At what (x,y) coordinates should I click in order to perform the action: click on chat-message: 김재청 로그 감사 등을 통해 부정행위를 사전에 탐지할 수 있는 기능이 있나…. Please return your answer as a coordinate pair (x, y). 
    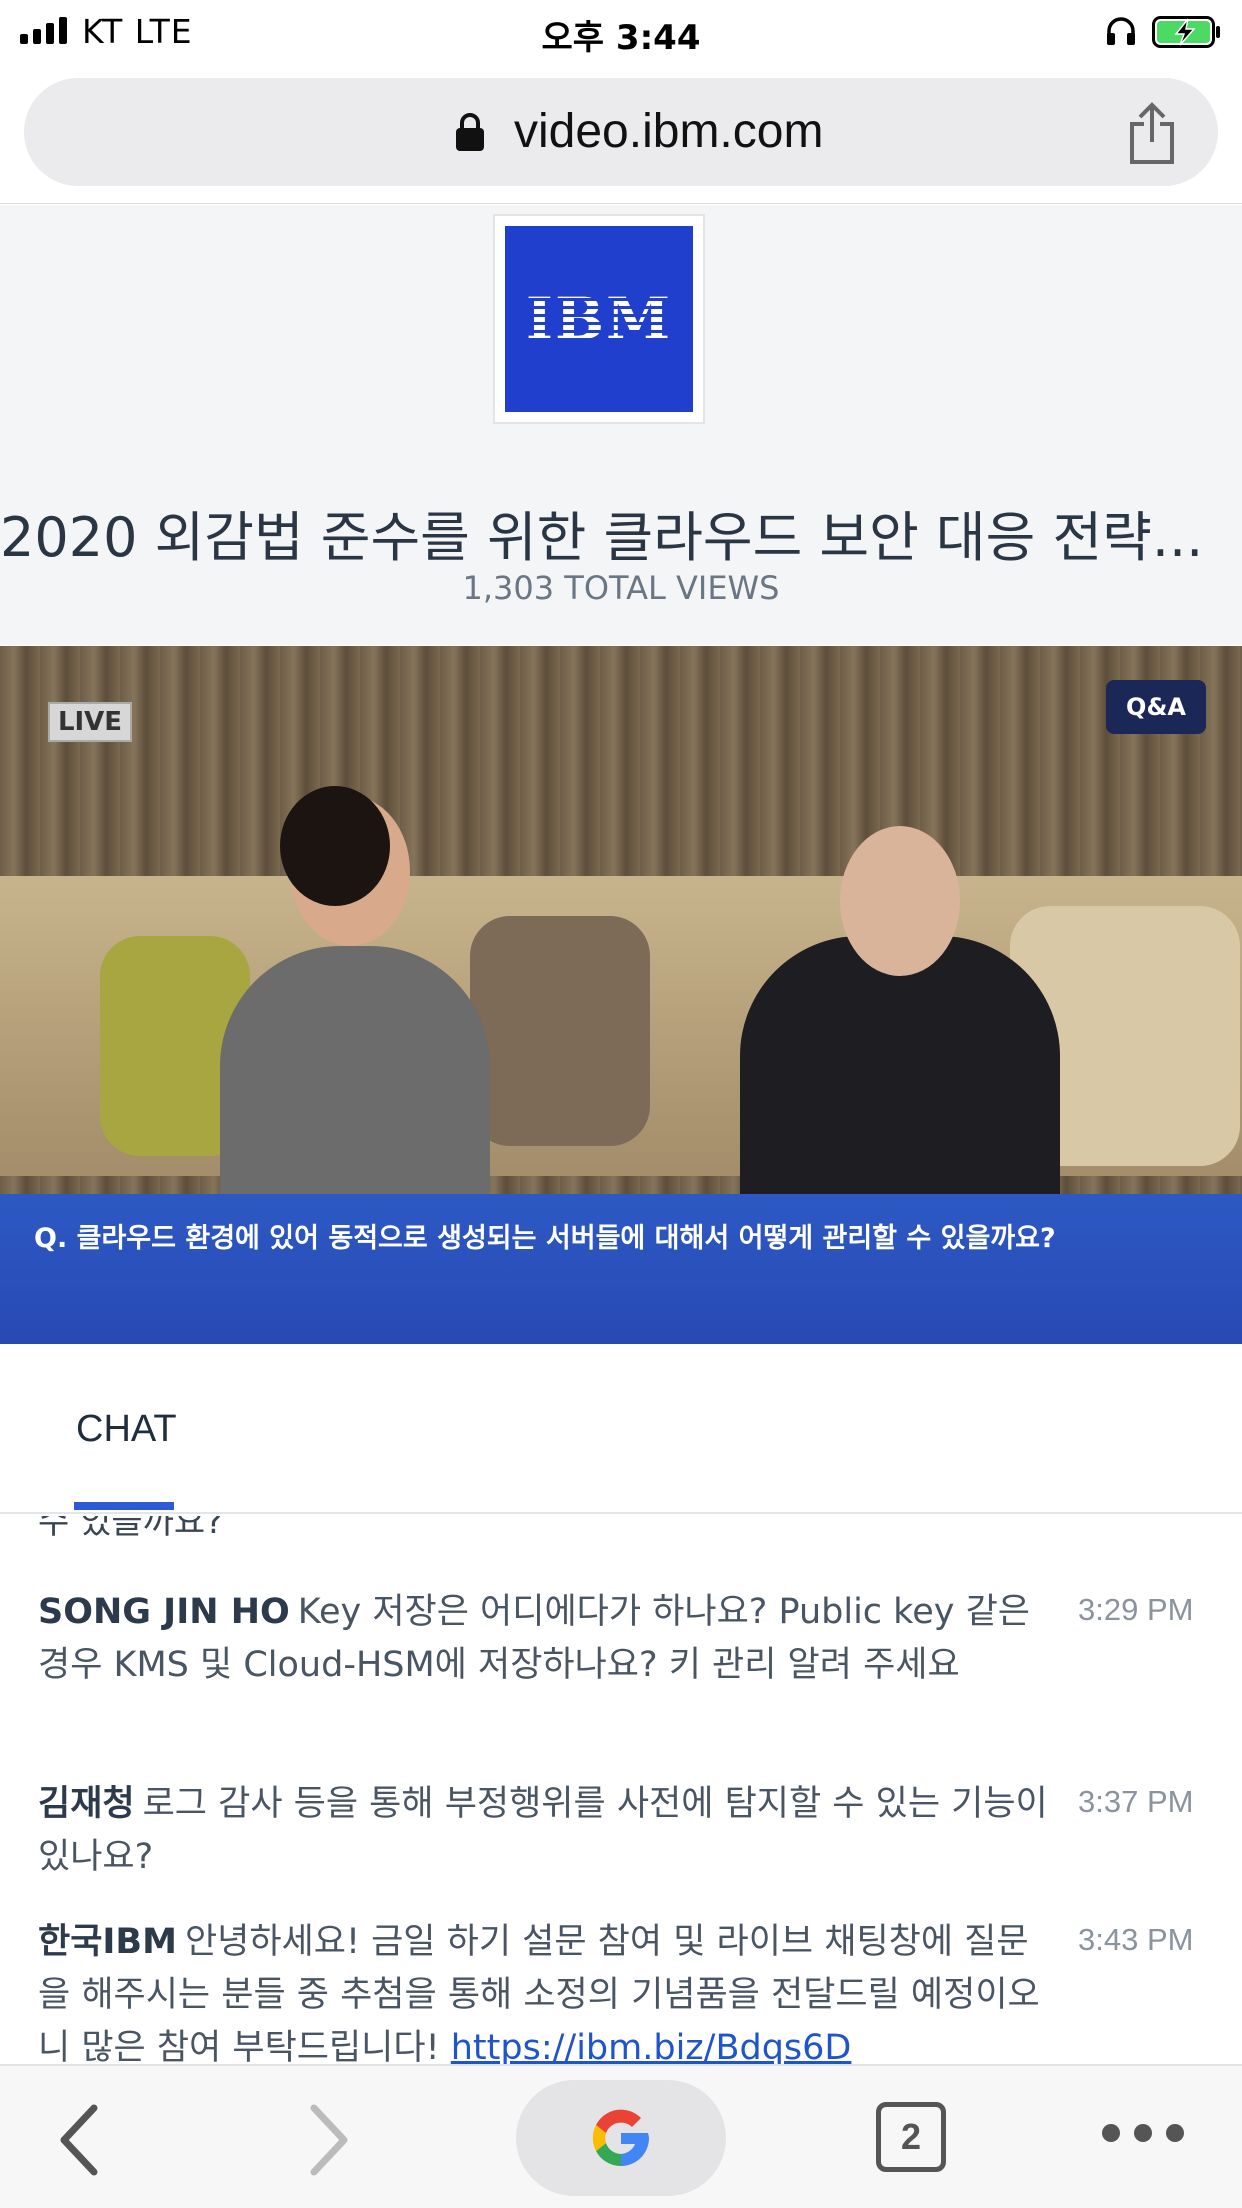
    Looking at the image, I should click on (543, 1831).